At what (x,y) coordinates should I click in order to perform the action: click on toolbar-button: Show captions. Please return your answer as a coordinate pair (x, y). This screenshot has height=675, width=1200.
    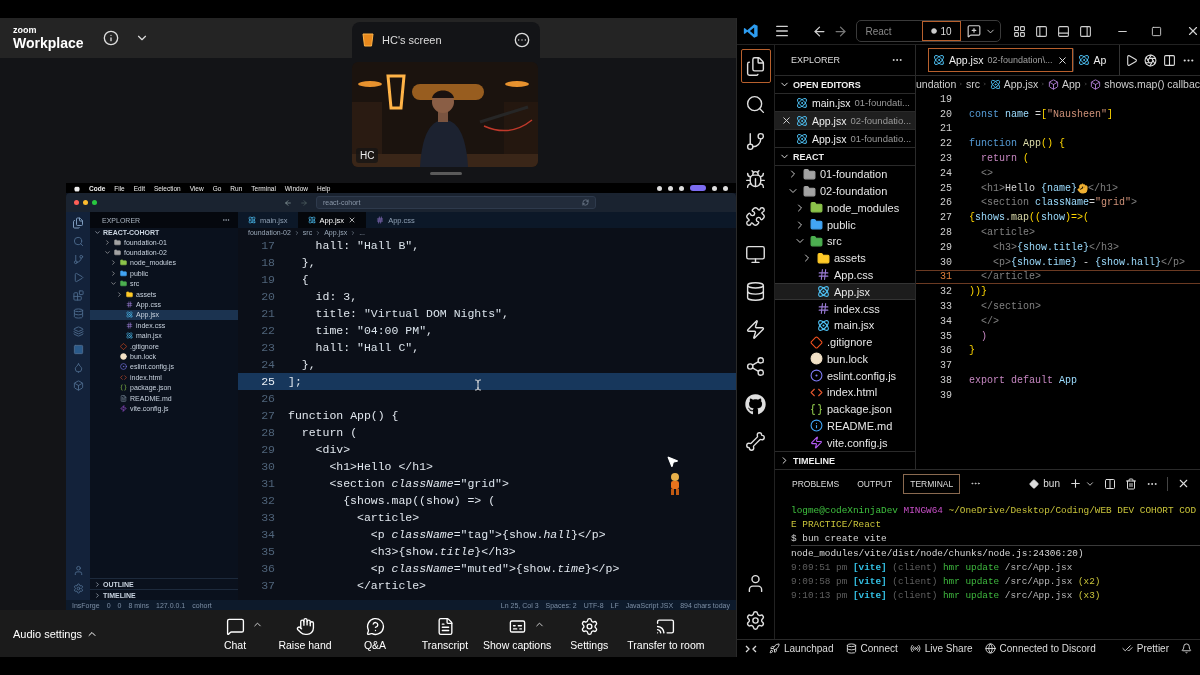
    Looking at the image, I should click on (517, 633).